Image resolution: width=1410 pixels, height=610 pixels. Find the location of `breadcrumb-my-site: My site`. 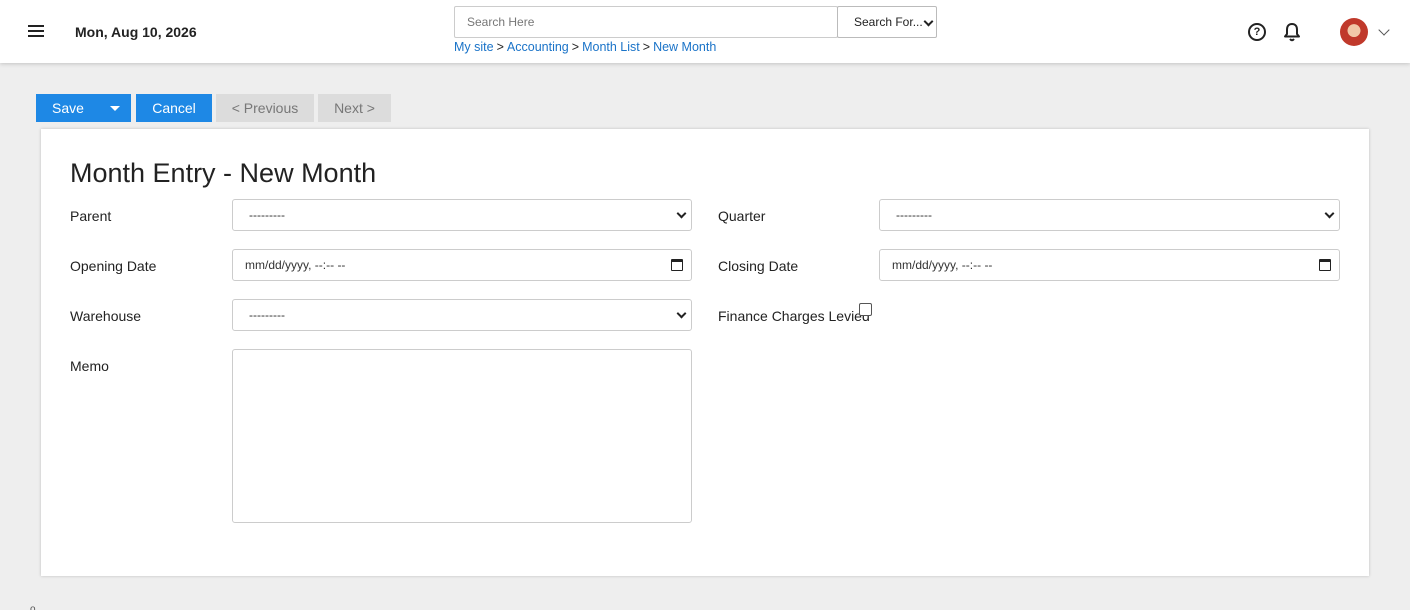

breadcrumb-my-site: My site is located at coordinates (474, 47).